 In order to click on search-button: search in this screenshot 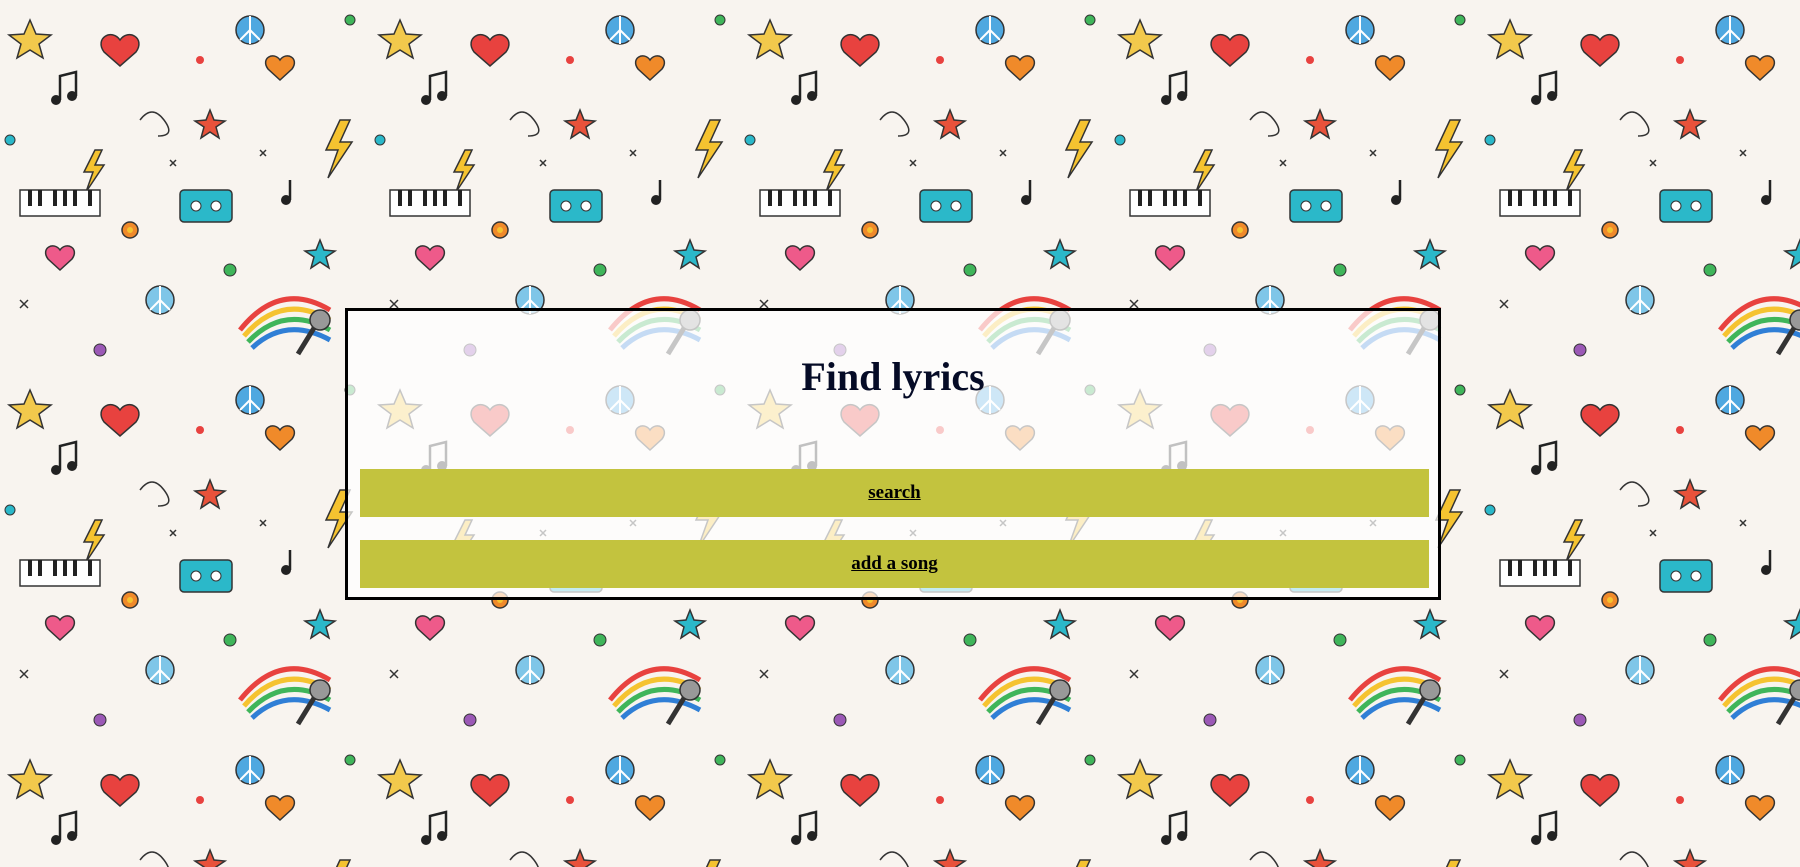, I will do `click(894, 493)`.